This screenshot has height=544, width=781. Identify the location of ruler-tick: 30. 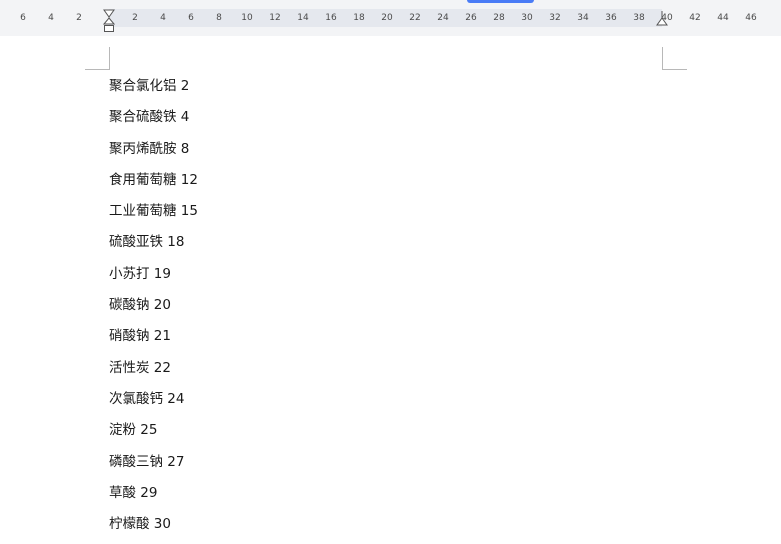
(527, 18).